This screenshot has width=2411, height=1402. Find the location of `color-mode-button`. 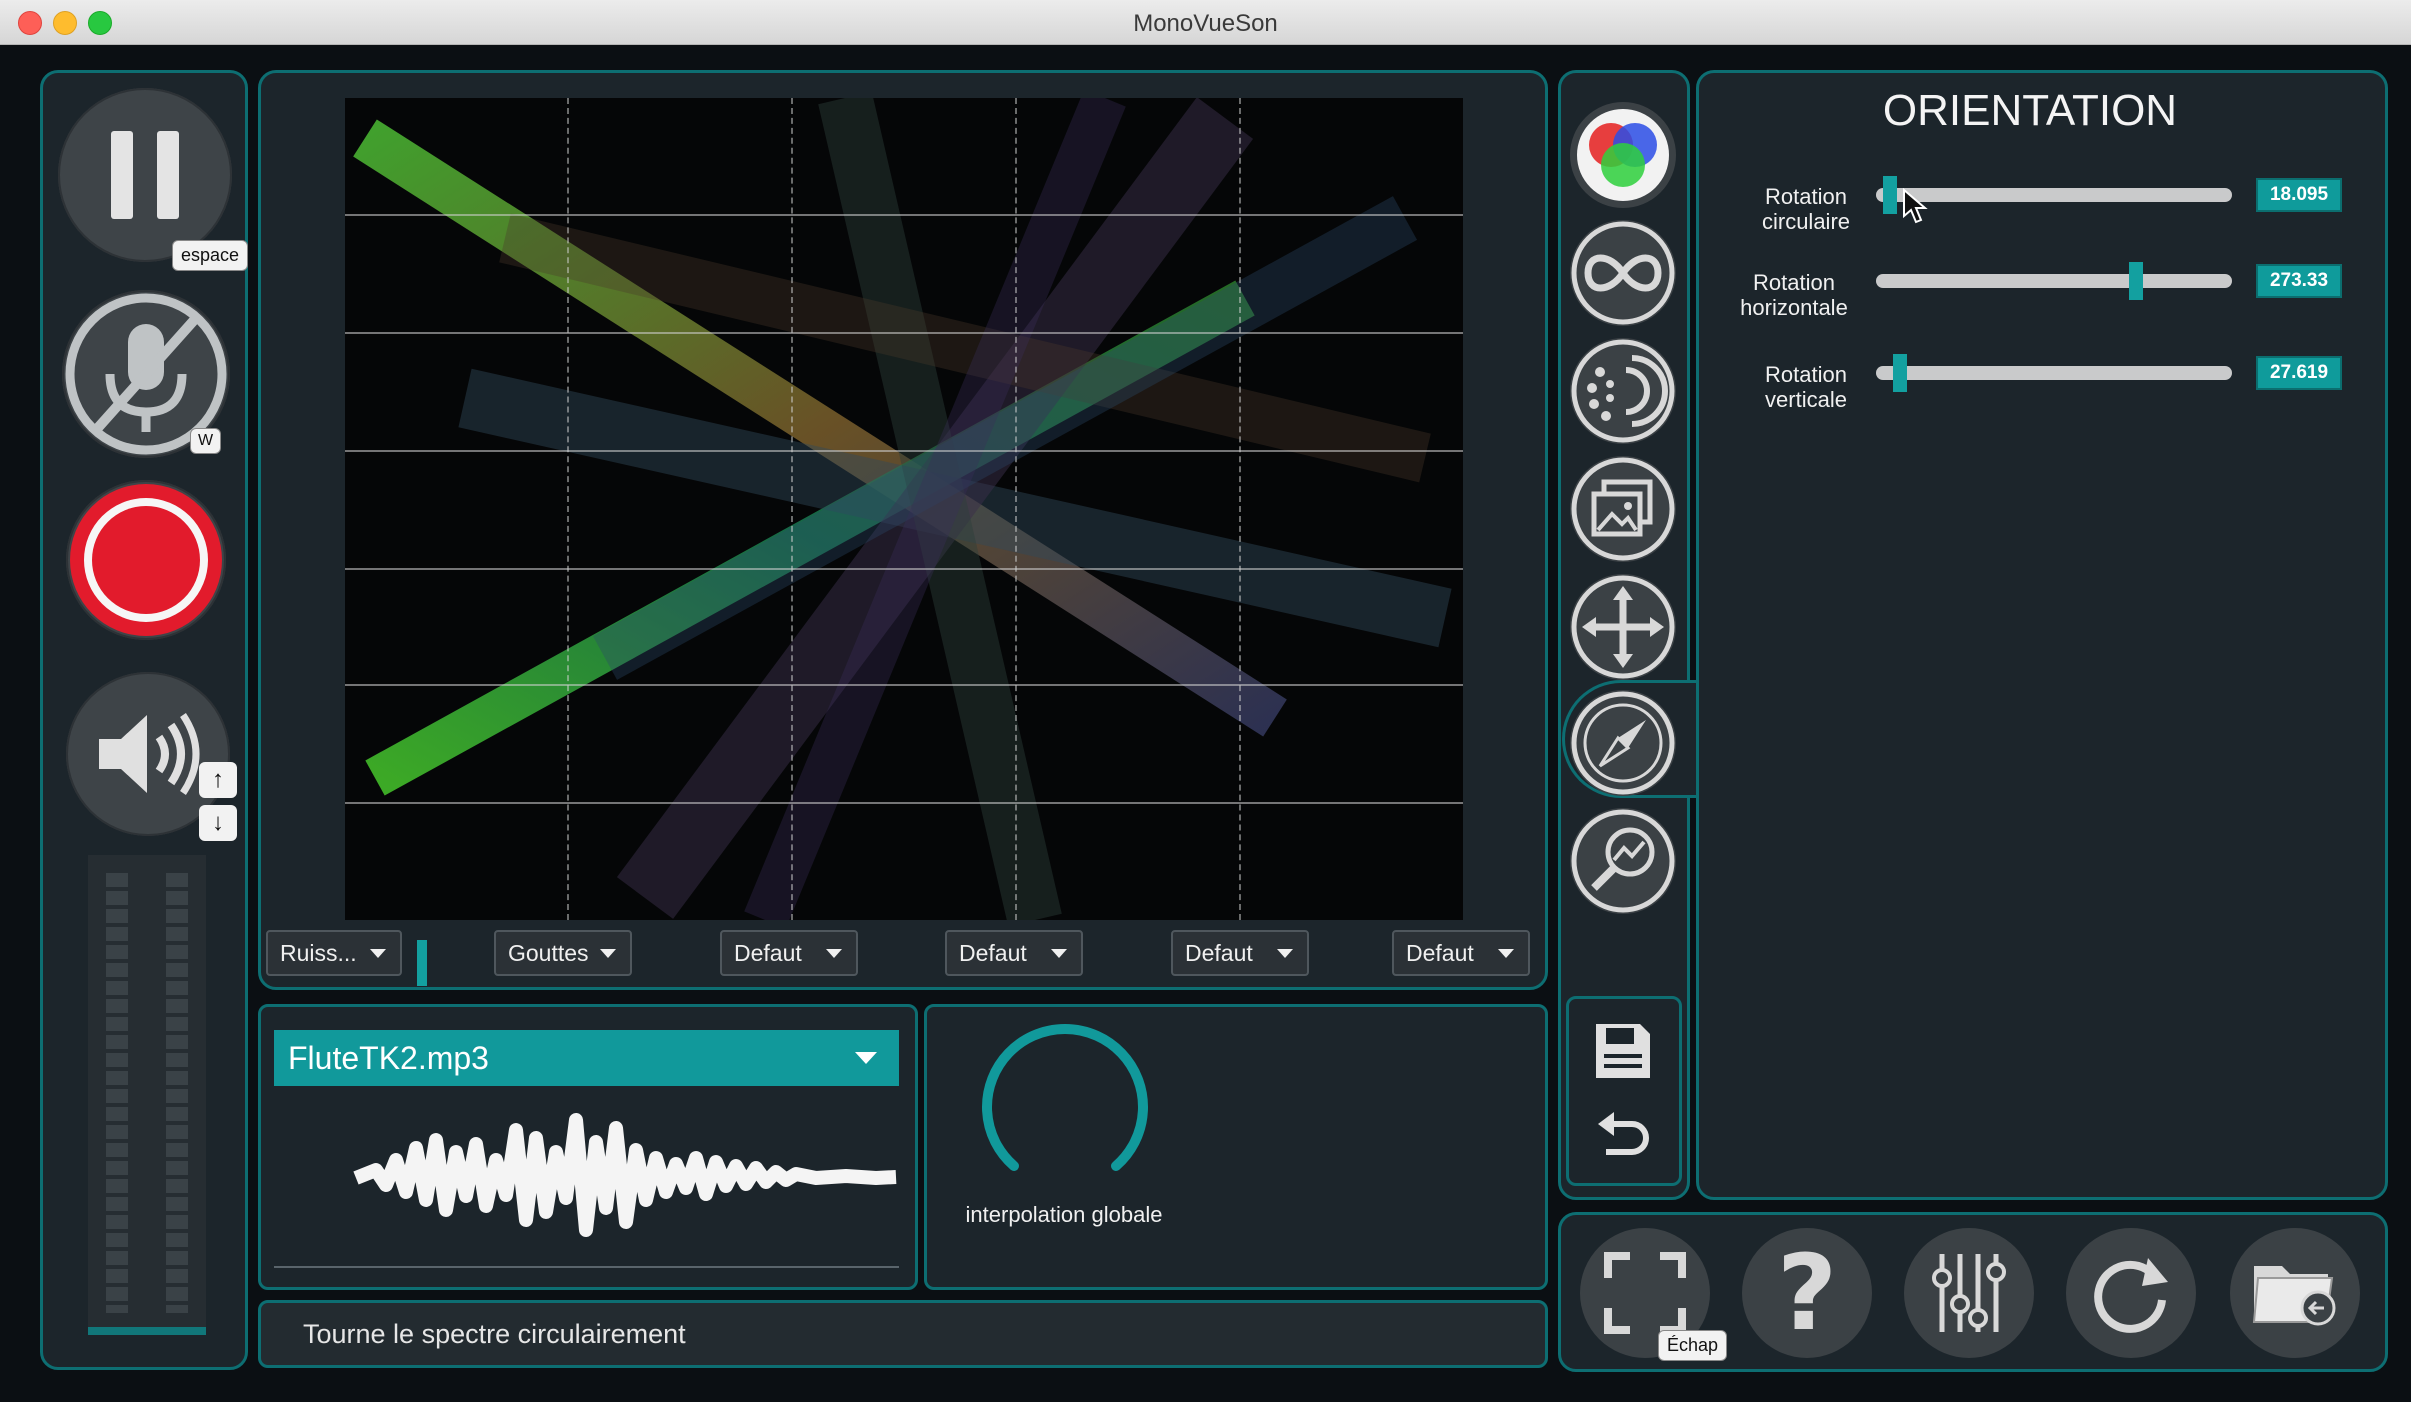

color-mode-button is located at coordinates (1623, 155).